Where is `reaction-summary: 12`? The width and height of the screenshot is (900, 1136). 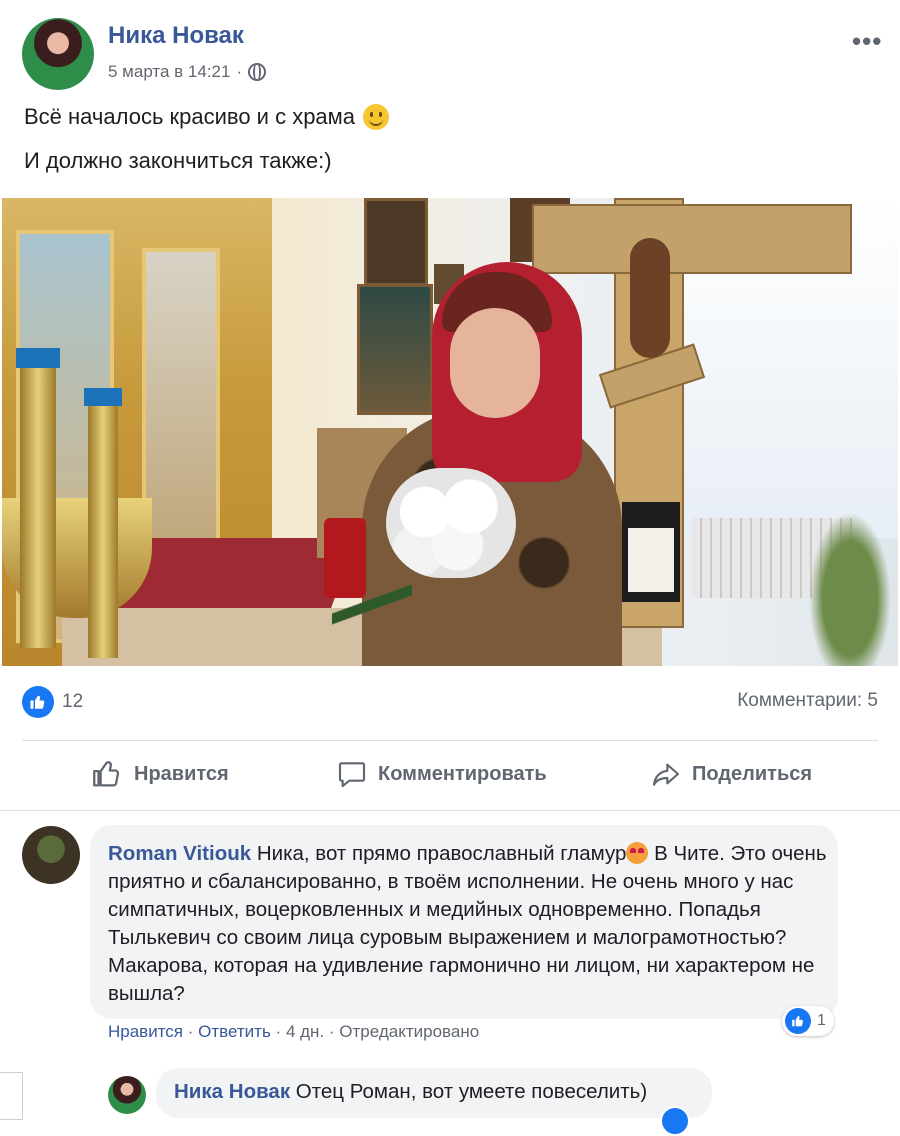 reaction-summary: 12 is located at coordinates (52, 702).